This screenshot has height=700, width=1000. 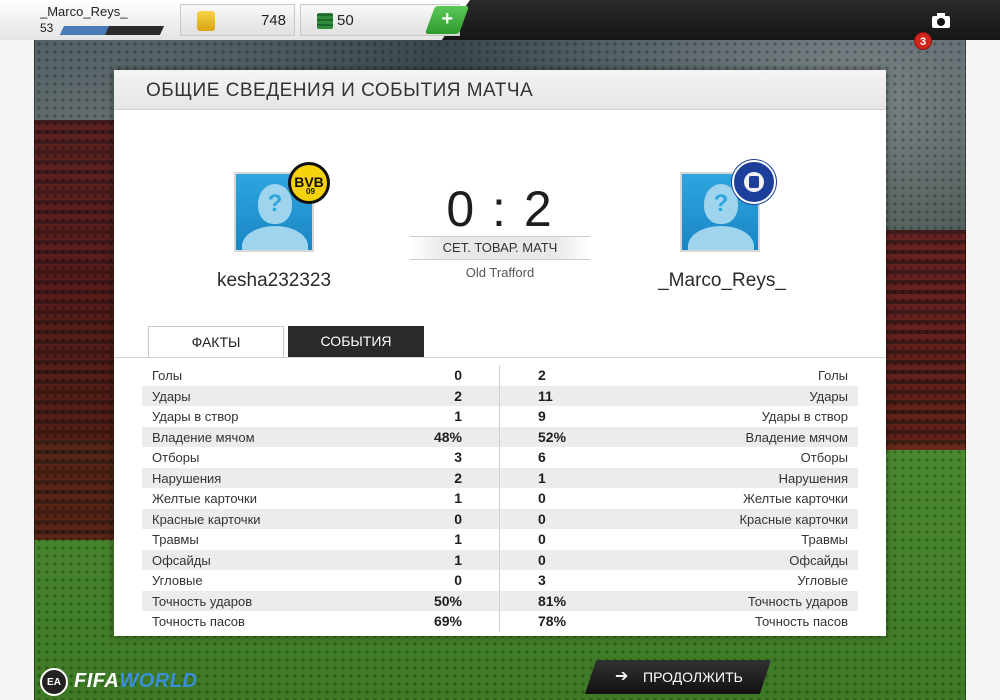 What do you see at coordinates (923, 41) in the screenshot?
I see `notification-badge: 3` at bounding box center [923, 41].